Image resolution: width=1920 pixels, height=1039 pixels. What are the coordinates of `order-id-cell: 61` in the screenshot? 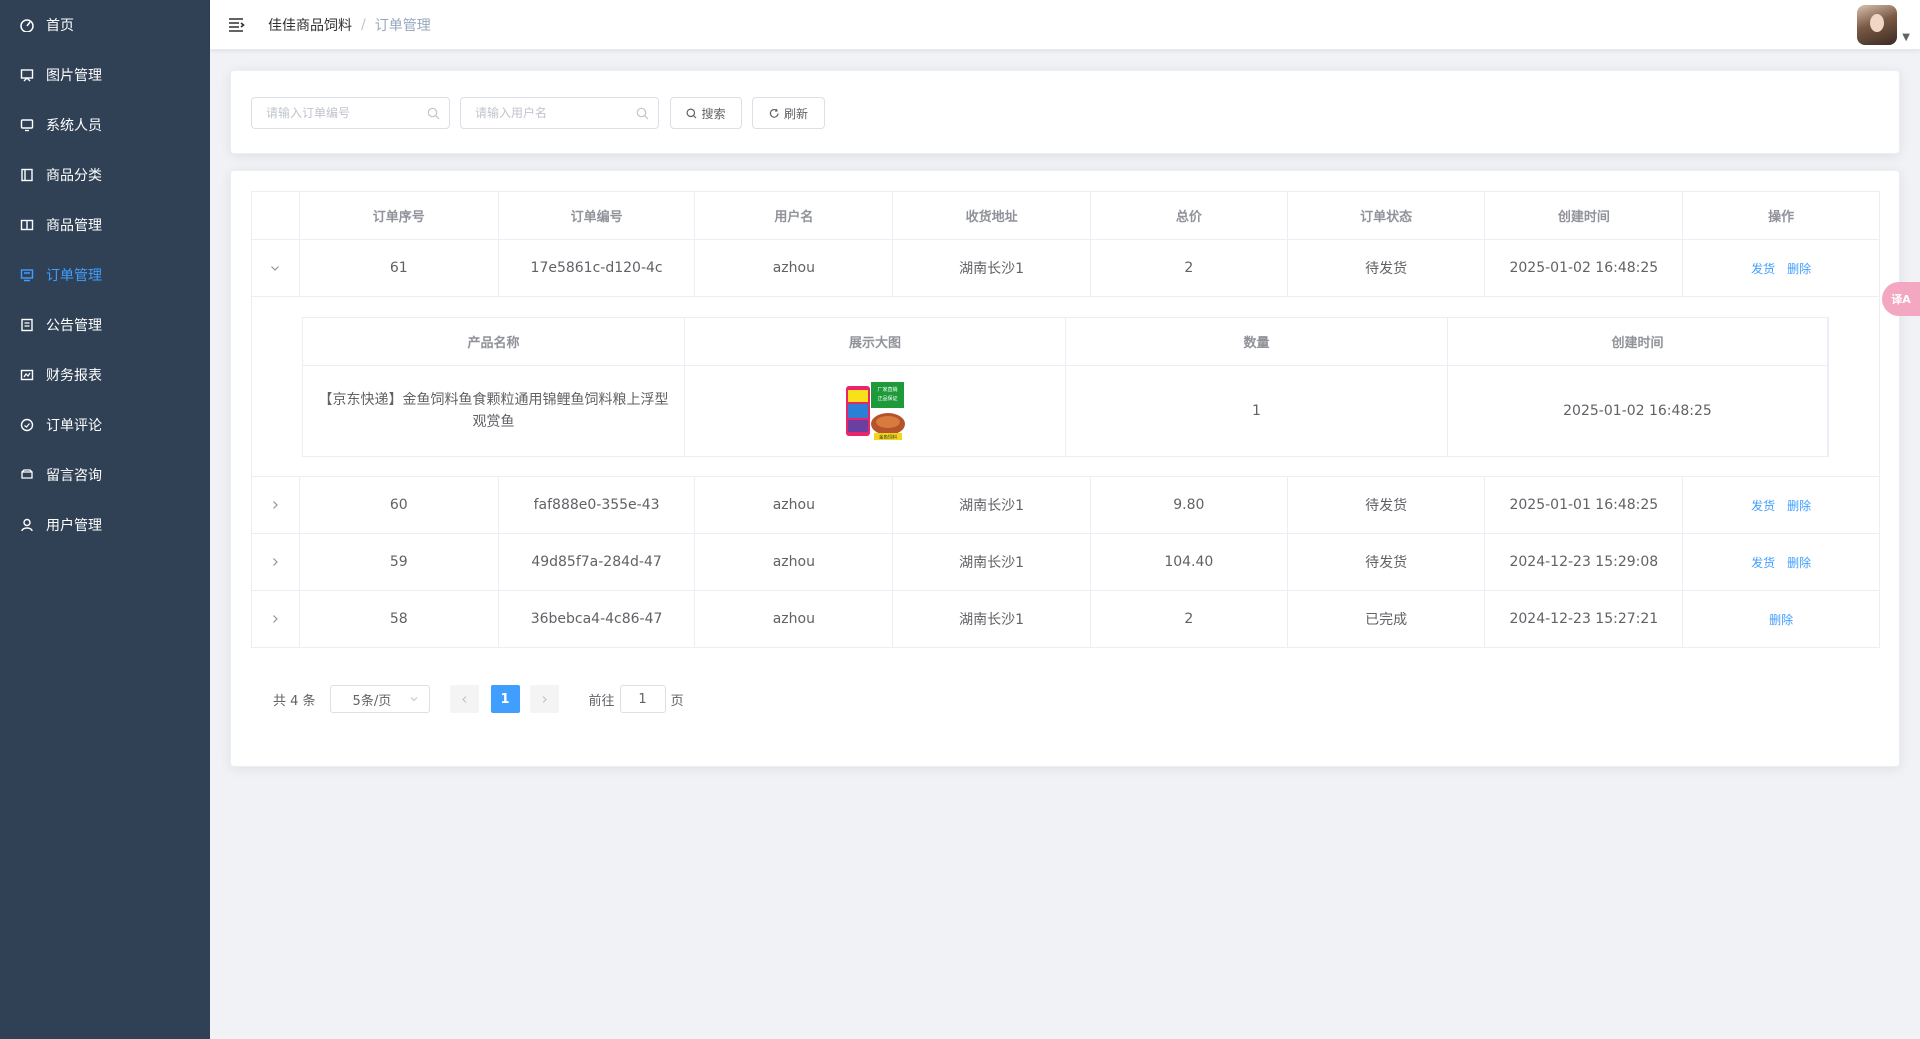 It's located at (399, 268).